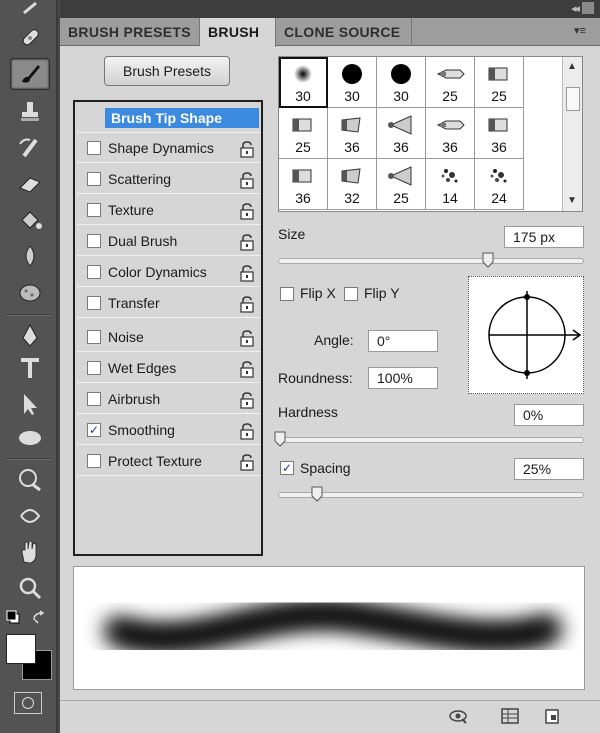 The height and width of the screenshot is (733, 600). I want to click on option-row-protect-texture: Protect Texture, so click(168, 462).